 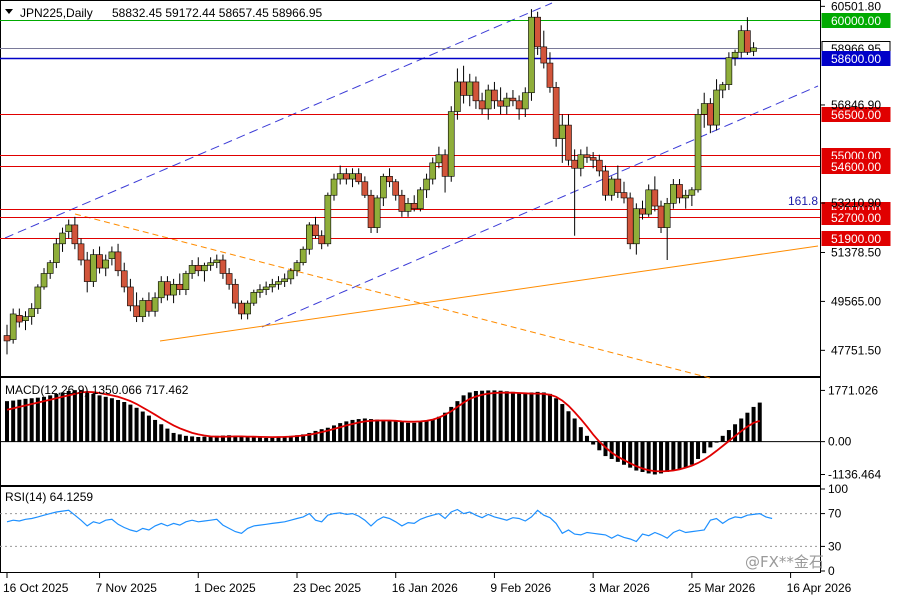 What do you see at coordinates (856, 239) in the screenshot?
I see `level-tag-label: 51900.00` at bounding box center [856, 239].